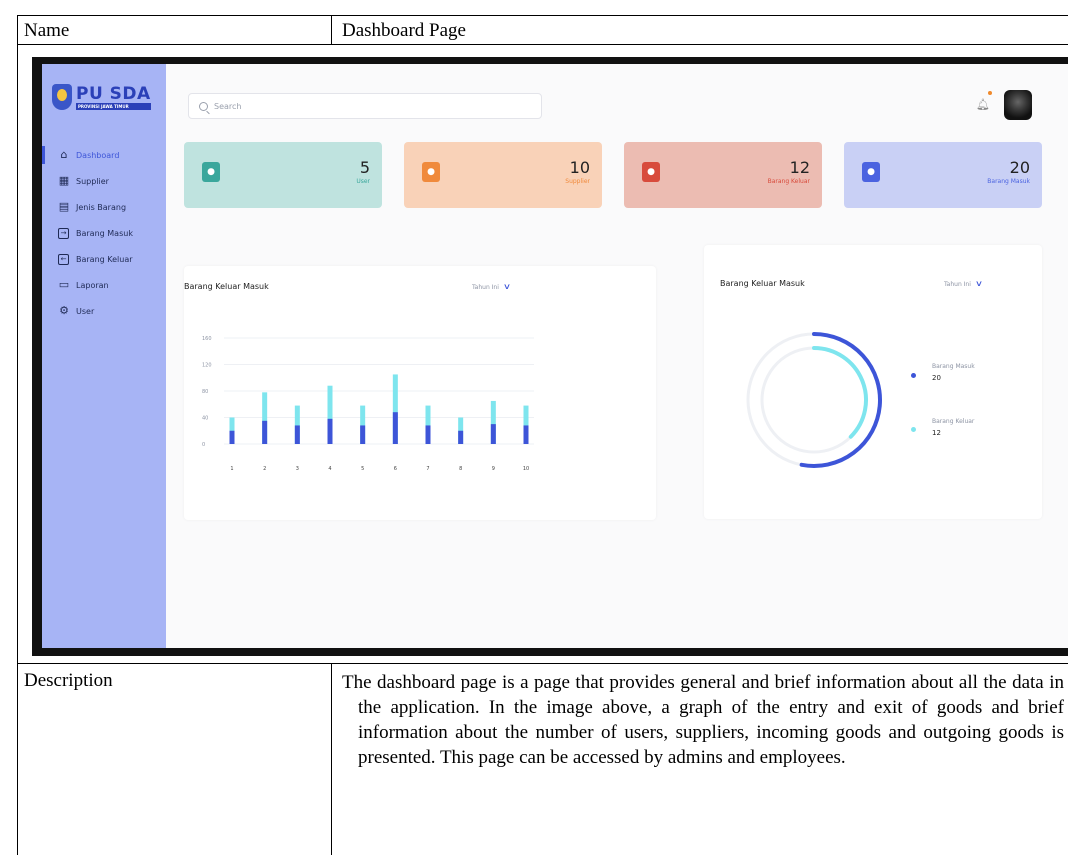 This screenshot has width=1068, height=855. What do you see at coordinates (64, 284) in the screenshot?
I see `report-icon: ▭` at bounding box center [64, 284].